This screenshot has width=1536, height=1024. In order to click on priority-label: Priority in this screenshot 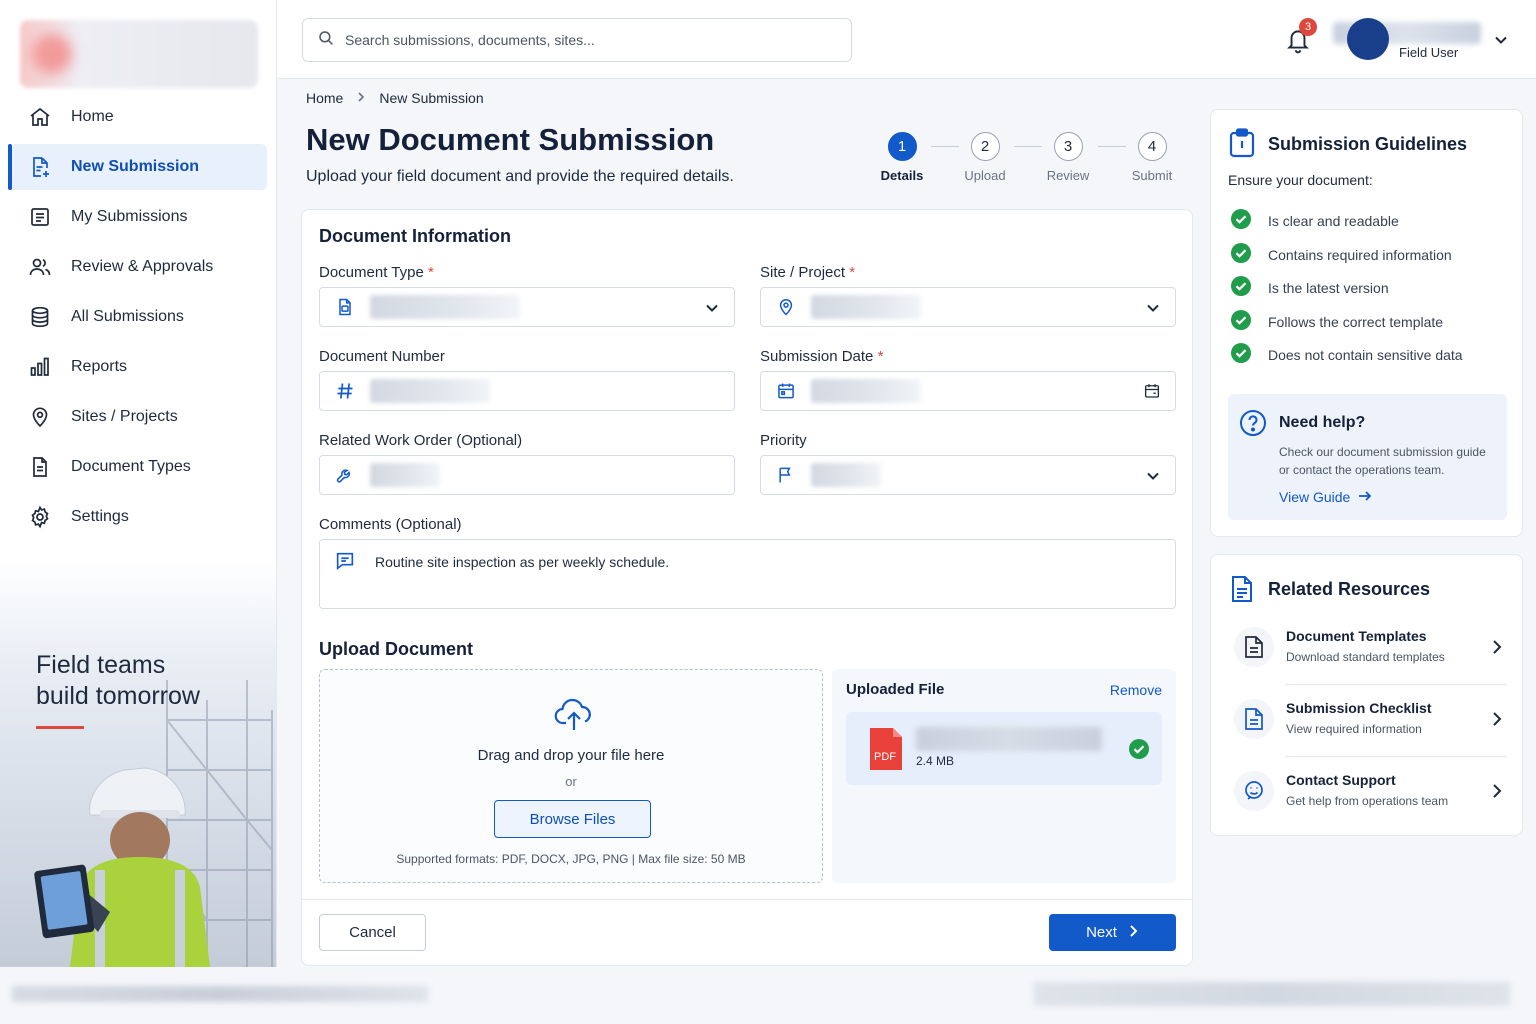, I will do `click(783, 440)`.